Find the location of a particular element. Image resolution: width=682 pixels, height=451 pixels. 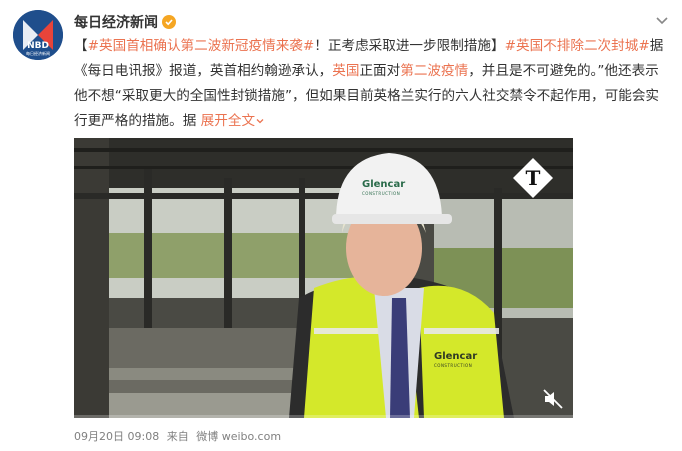

mute-button is located at coordinates (553, 399).